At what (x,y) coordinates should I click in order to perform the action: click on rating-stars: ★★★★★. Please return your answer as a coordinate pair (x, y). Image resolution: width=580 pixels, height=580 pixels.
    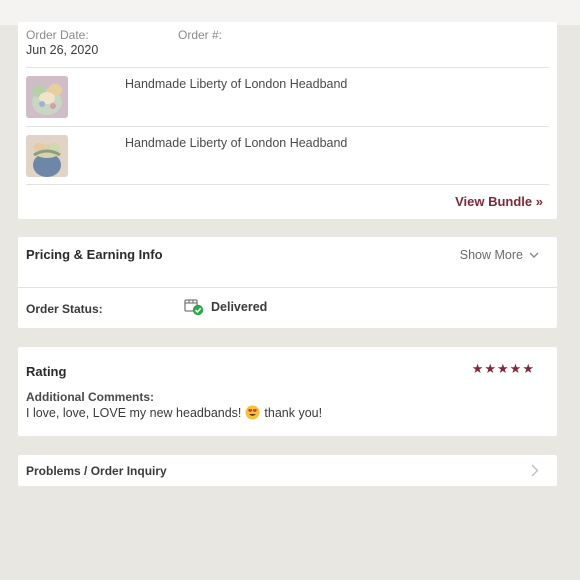
    Looking at the image, I should click on (503, 368).